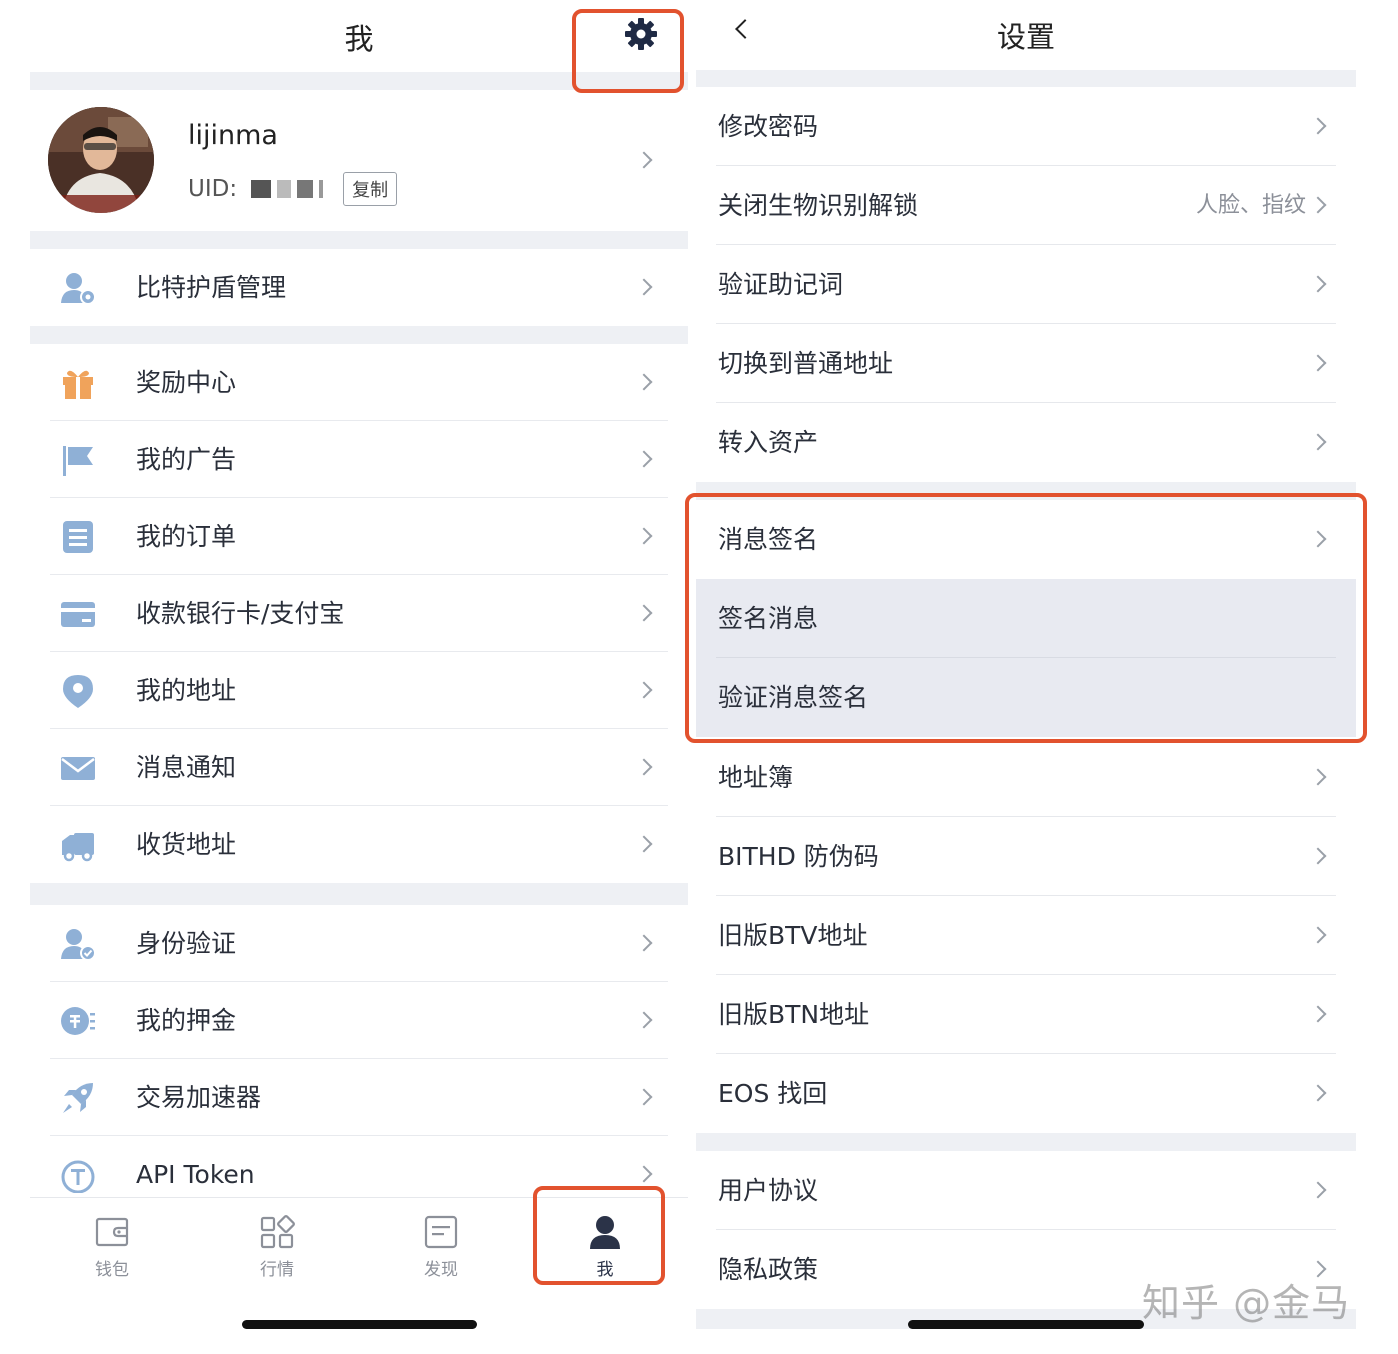 Image resolution: width=1398 pixels, height=1354 pixels. Describe the element at coordinates (213, 189) in the screenshot. I see `uid-label: UID:` at that location.